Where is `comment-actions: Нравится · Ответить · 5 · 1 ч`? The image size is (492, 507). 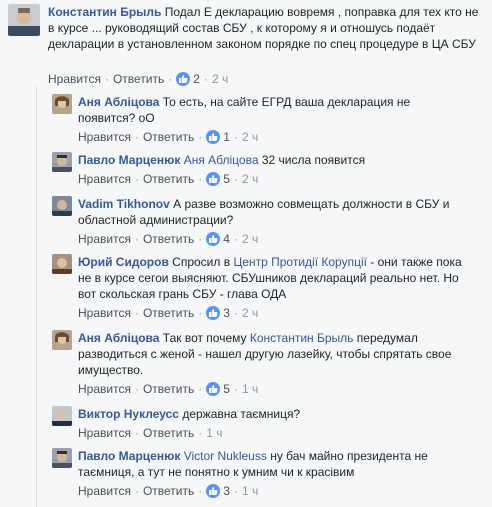
comment-actions: Нравится · Ответить · 5 · 1 ч is located at coordinates (168, 389).